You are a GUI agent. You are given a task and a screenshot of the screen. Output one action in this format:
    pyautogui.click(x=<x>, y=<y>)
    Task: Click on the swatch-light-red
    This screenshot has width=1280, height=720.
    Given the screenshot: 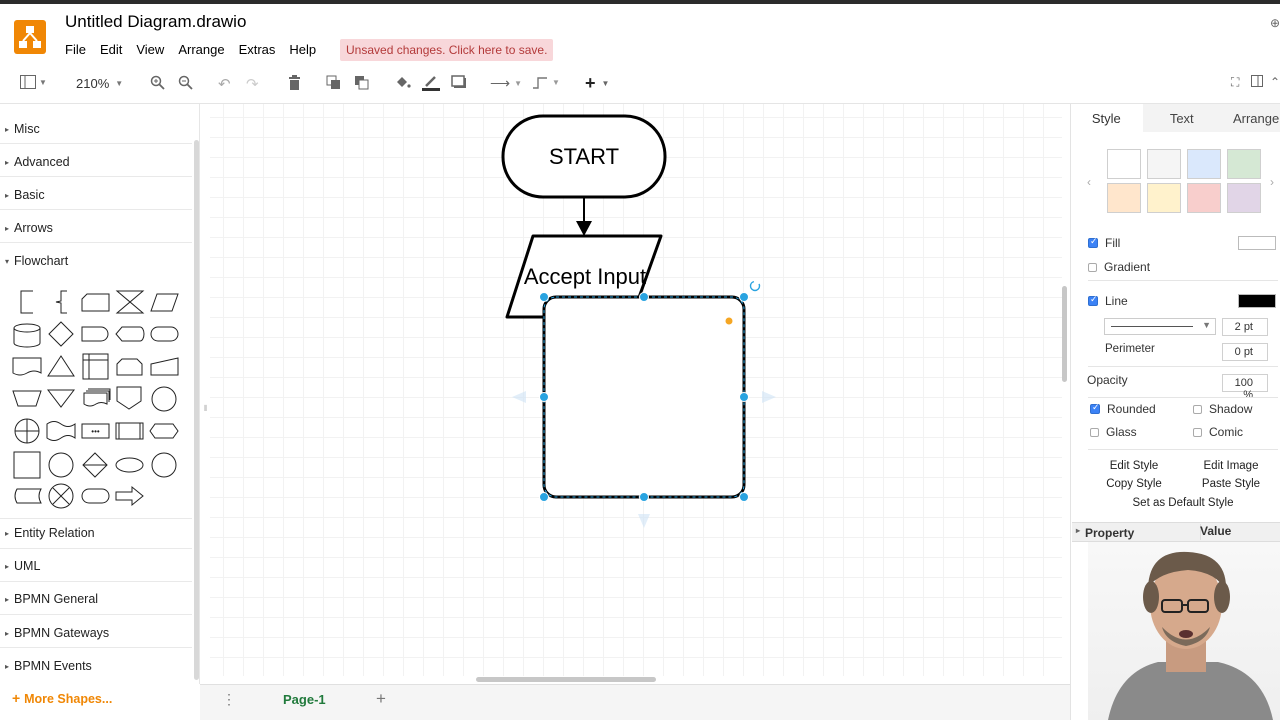 What is the action you would take?
    pyautogui.click(x=1204, y=198)
    